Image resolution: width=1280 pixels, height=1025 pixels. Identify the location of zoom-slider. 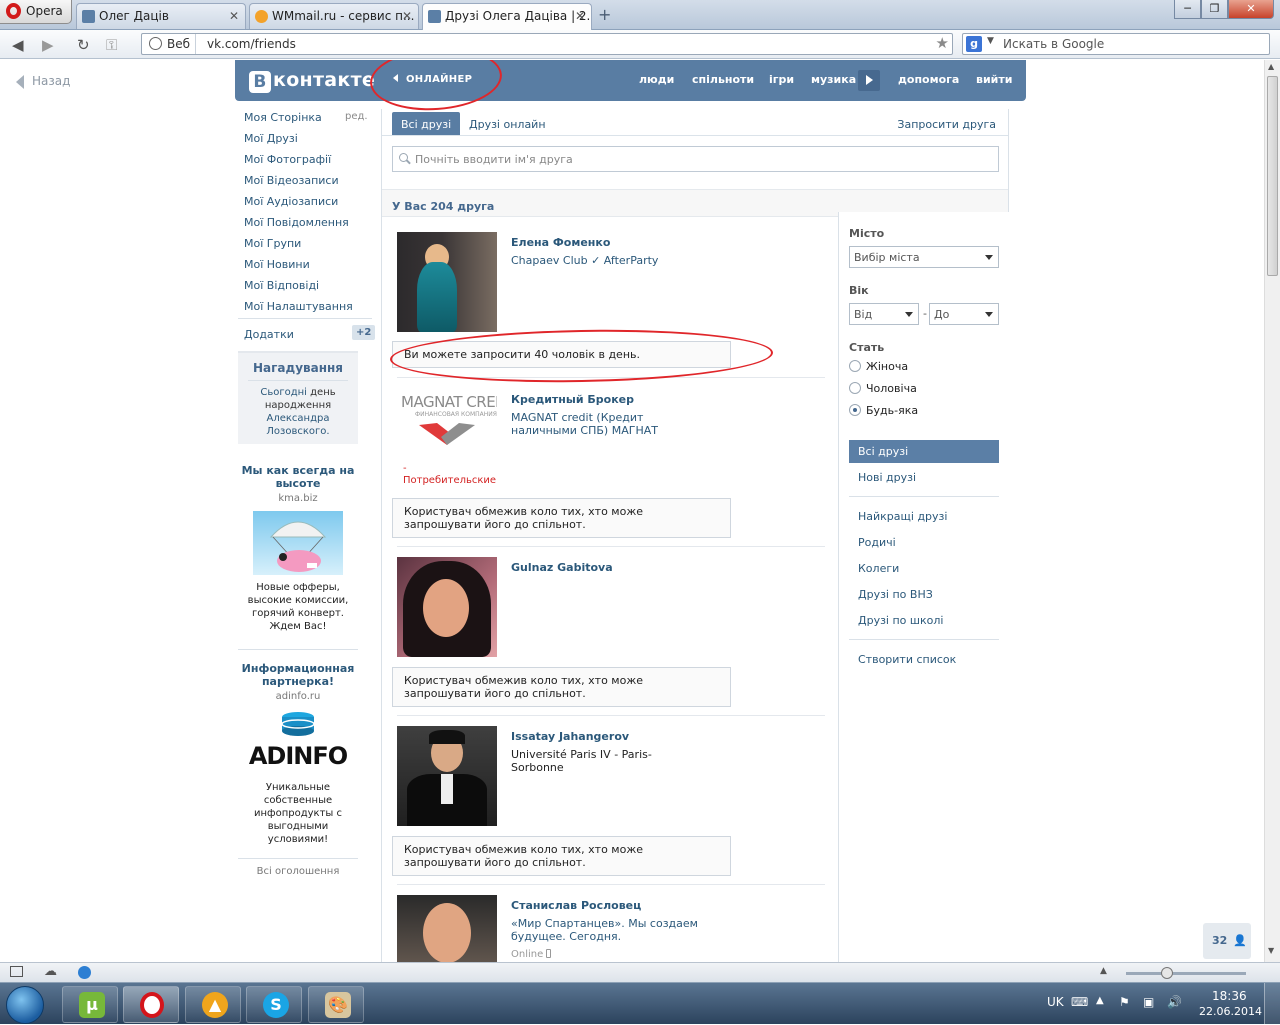
(1186, 973).